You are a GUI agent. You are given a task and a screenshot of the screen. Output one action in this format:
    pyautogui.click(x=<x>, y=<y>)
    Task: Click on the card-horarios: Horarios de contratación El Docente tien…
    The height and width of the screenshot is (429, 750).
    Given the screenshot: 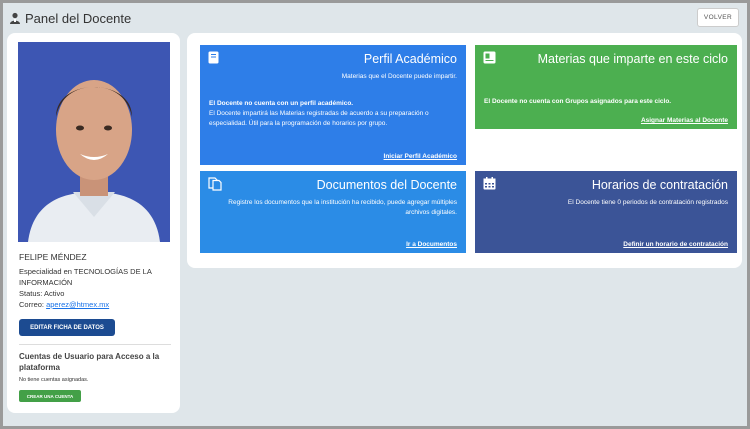 What is the action you would take?
    pyautogui.click(x=606, y=212)
    